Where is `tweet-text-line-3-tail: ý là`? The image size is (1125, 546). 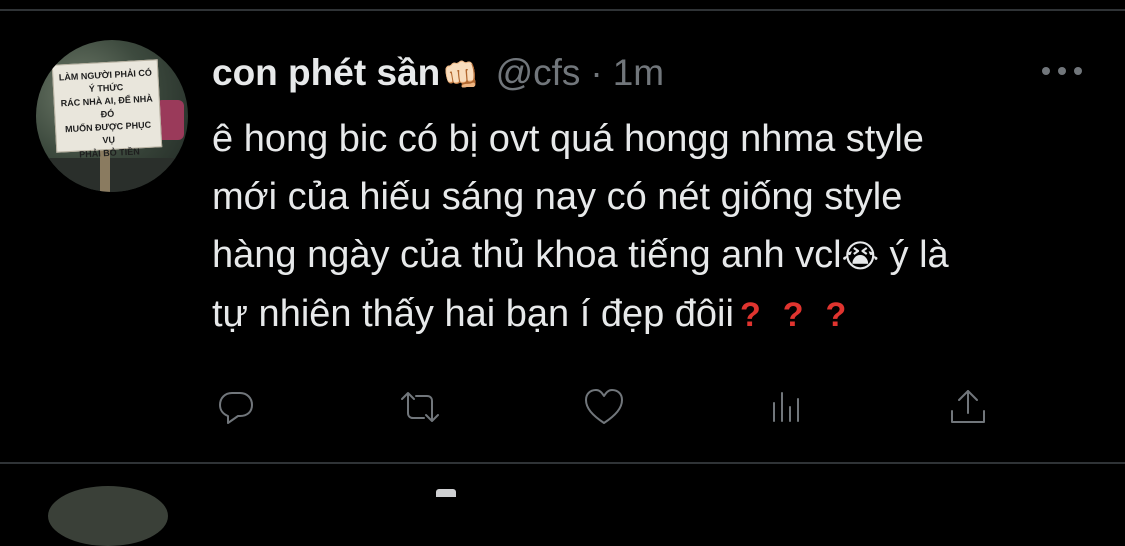 tweet-text-line-3-tail: ý là is located at coordinates (913, 255).